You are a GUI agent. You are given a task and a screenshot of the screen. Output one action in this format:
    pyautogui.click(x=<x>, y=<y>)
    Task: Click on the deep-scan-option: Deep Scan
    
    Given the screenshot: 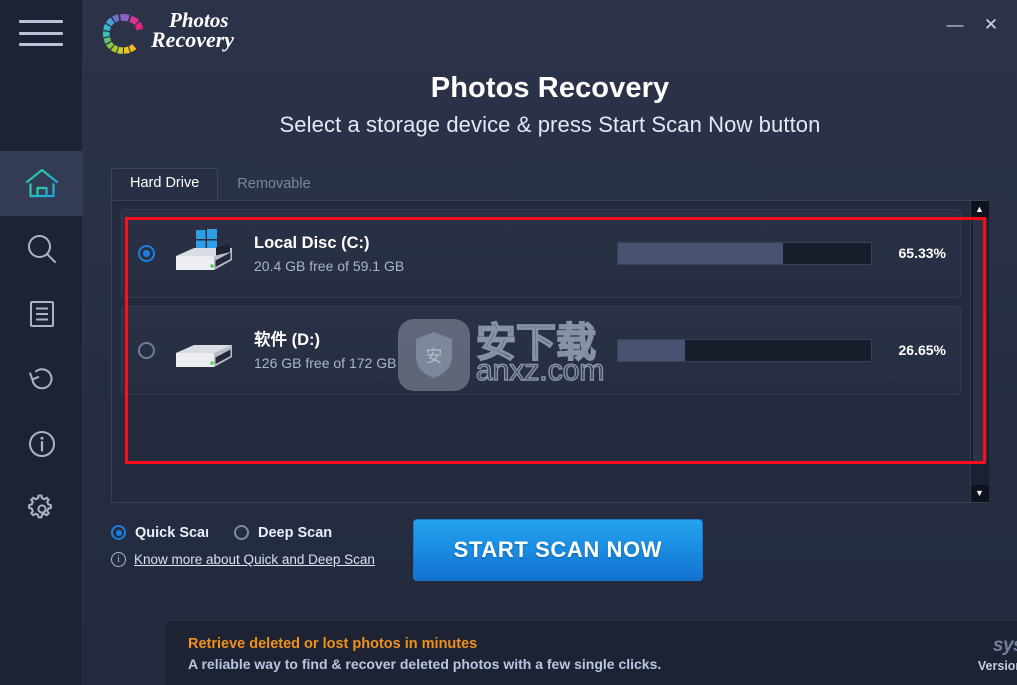 What is the action you would take?
    pyautogui.click(x=283, y=533)
    